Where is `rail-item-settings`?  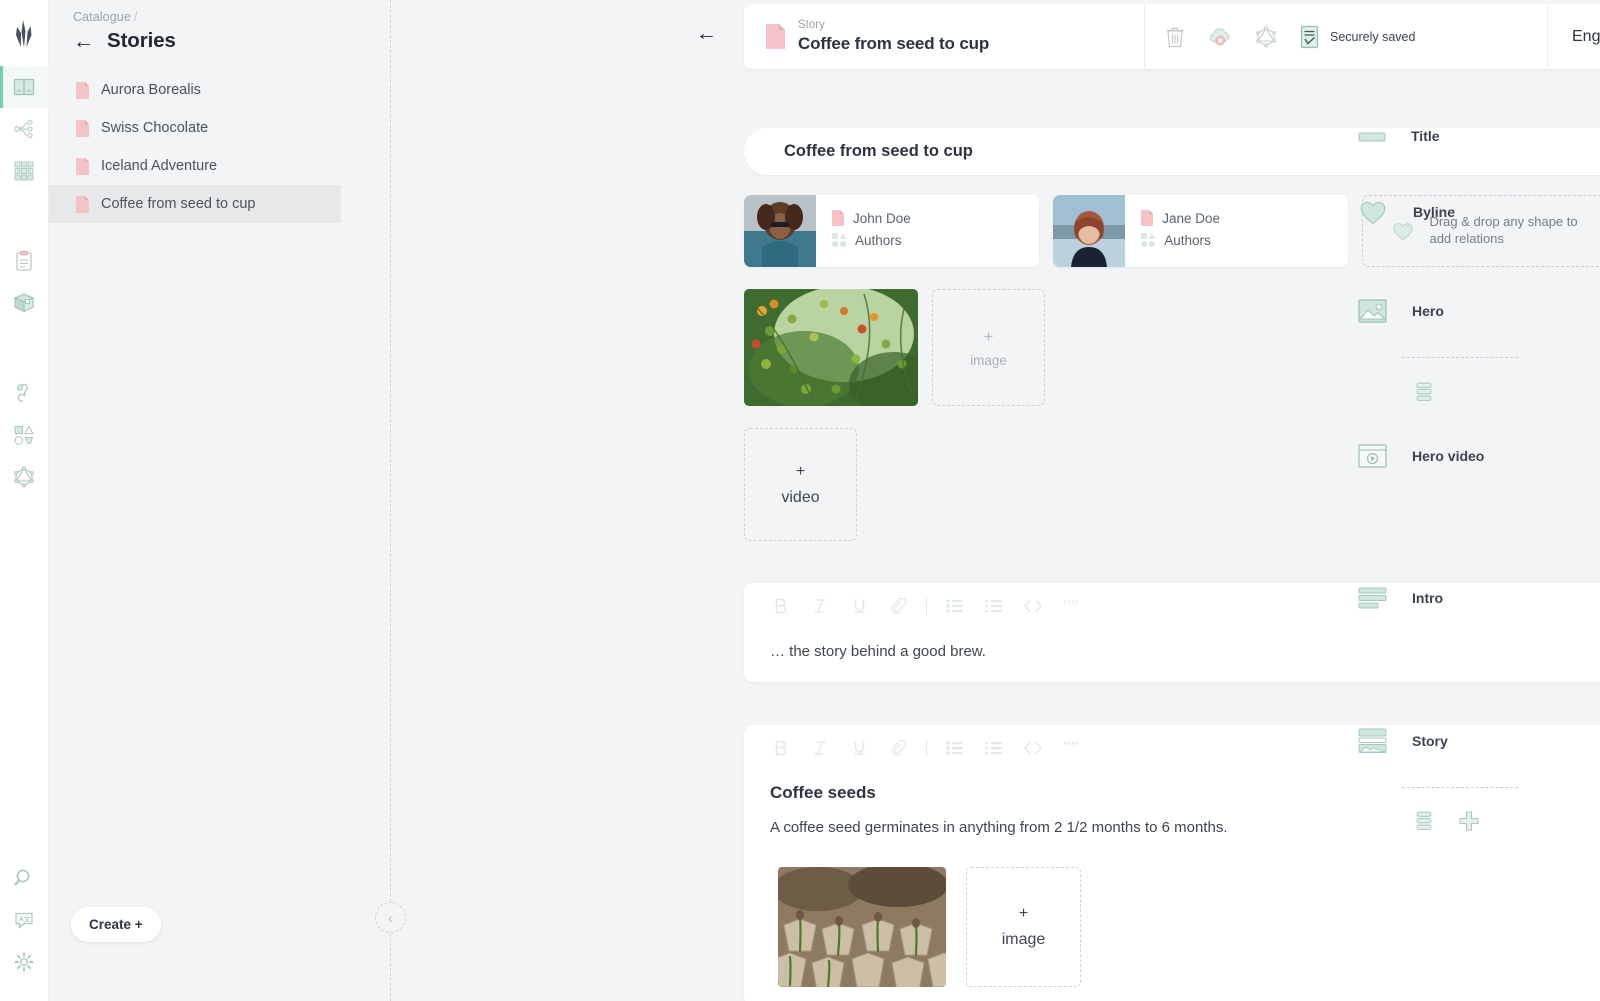 rail-item-settings is located at coordinates (24, 962).